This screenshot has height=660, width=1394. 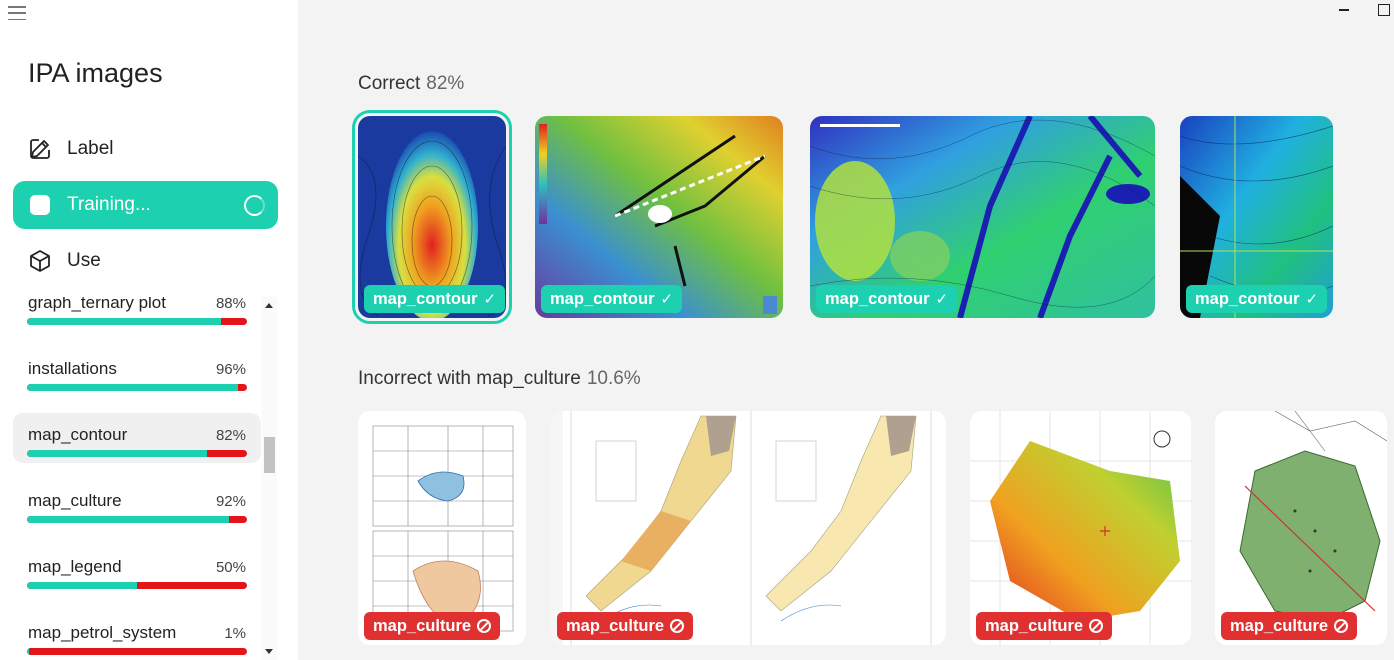 I want to click on loading-spinner-icon, so click(x=254, y=205).